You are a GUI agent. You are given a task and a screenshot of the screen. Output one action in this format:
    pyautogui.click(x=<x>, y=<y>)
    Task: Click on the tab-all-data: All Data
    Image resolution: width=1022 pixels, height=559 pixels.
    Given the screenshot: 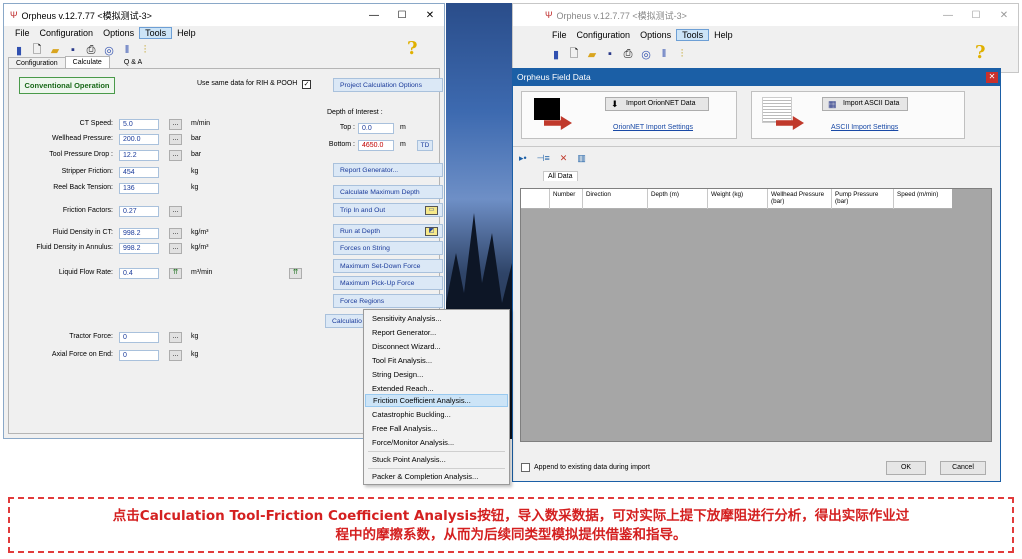 What is the action you would take?
    pyautogui.click(x=560, y=176)
    